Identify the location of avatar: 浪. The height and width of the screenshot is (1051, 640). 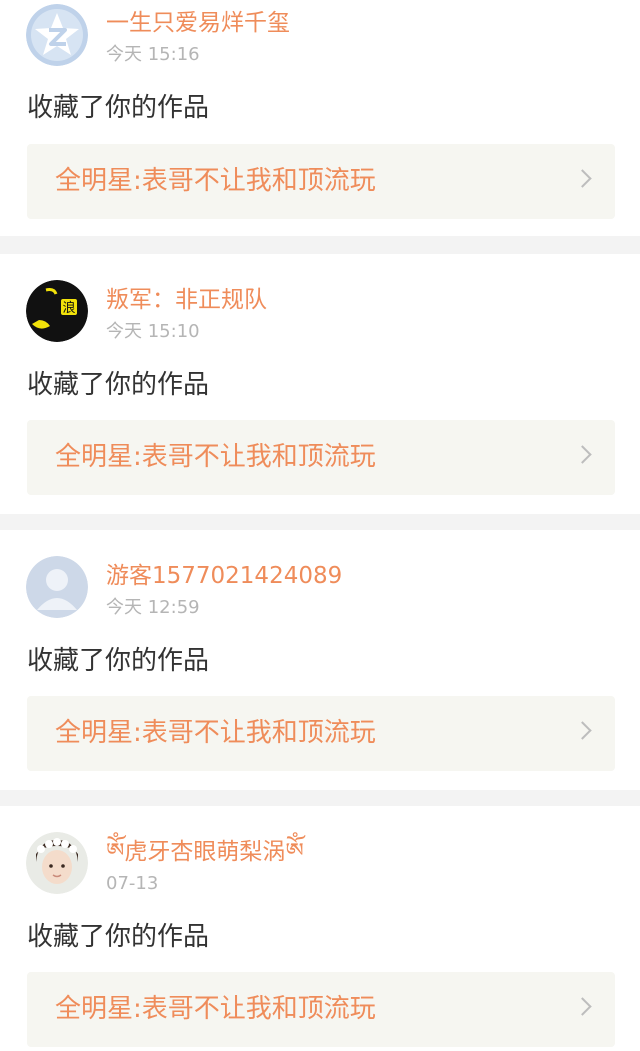
(57, 311).